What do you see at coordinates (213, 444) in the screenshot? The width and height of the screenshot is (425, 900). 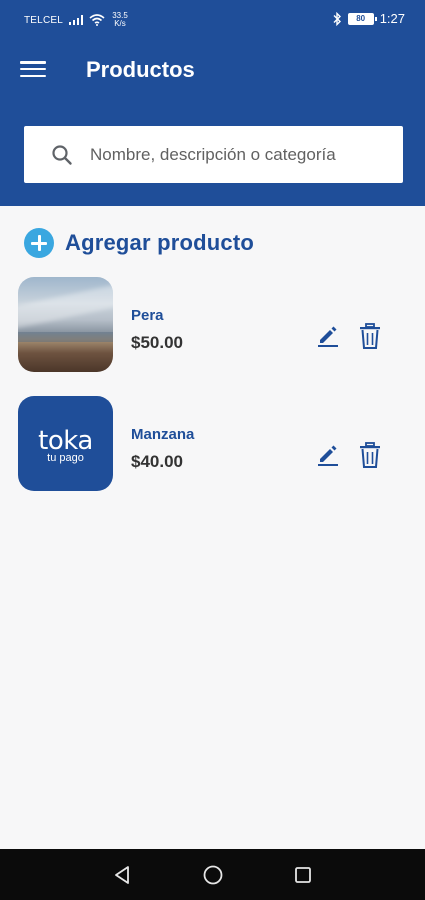 I see `list-item: toka tu pago Manzana $40.00` at bounding box center [213, 444].